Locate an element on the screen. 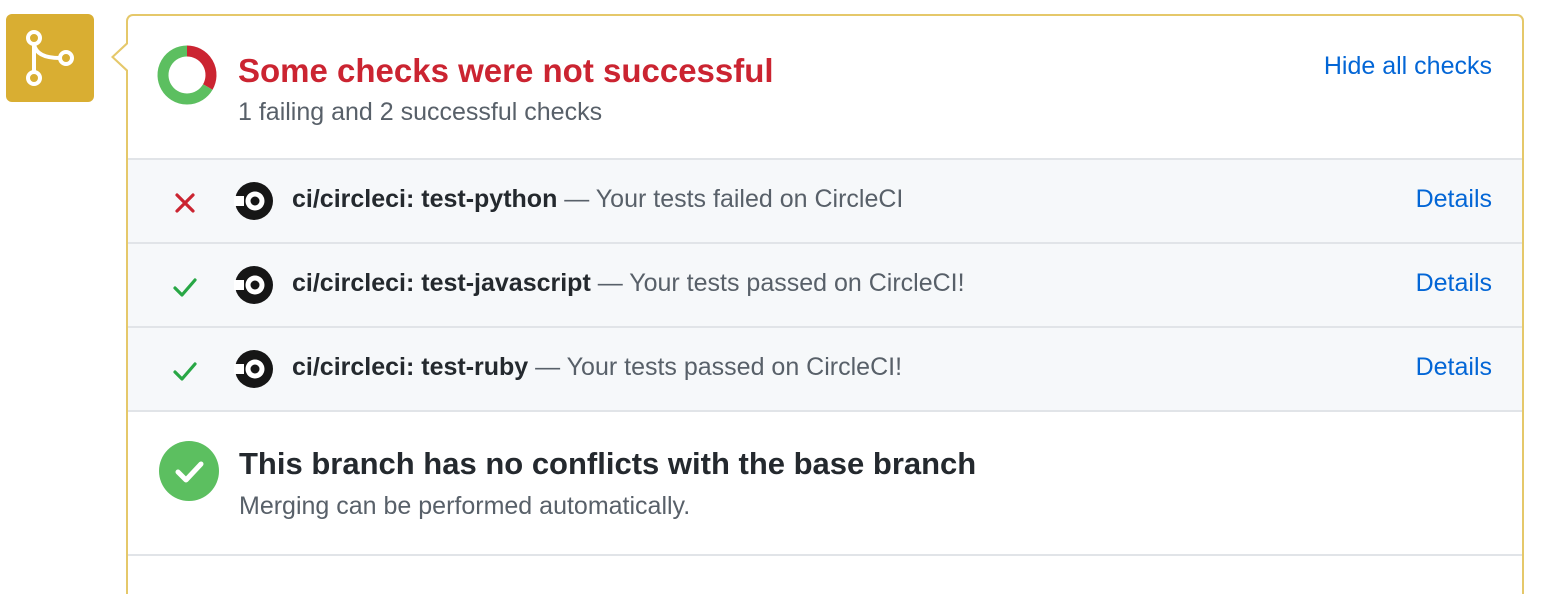 The height and width of the screenshot is (594, 1548). check-name: ci/circleci: test-ruby is located at coordinates (410, 367).